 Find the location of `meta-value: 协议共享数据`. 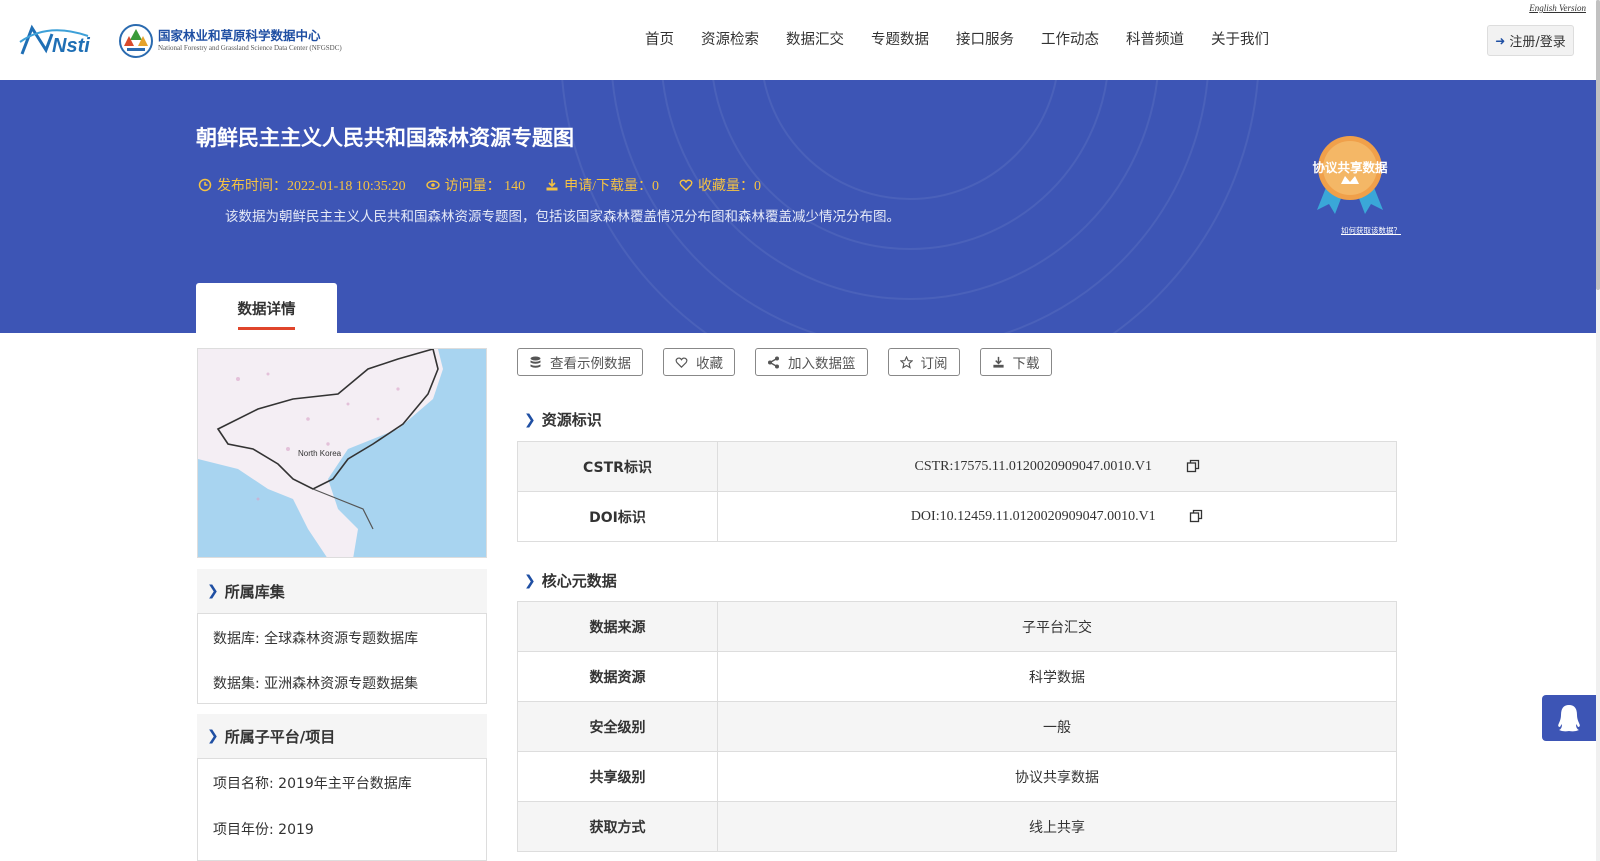

meta-value: 协议共享数据 is located at coordinates (1057, 776).